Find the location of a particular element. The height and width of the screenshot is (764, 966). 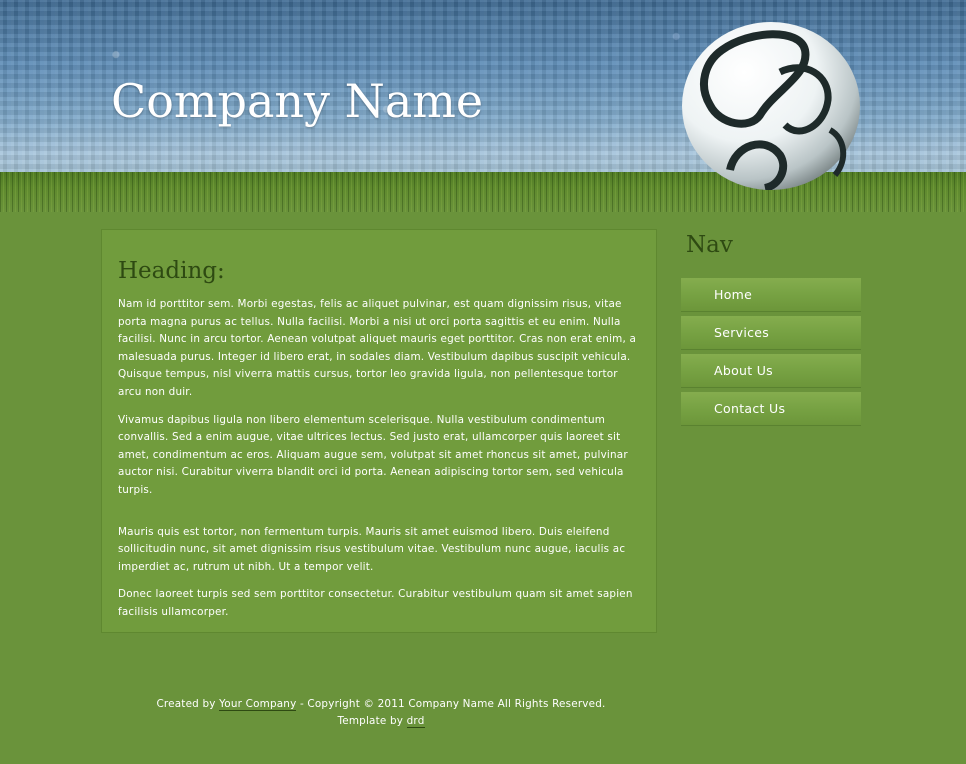

footer-line-2: Template by drd is located at coordinates (381, 721).